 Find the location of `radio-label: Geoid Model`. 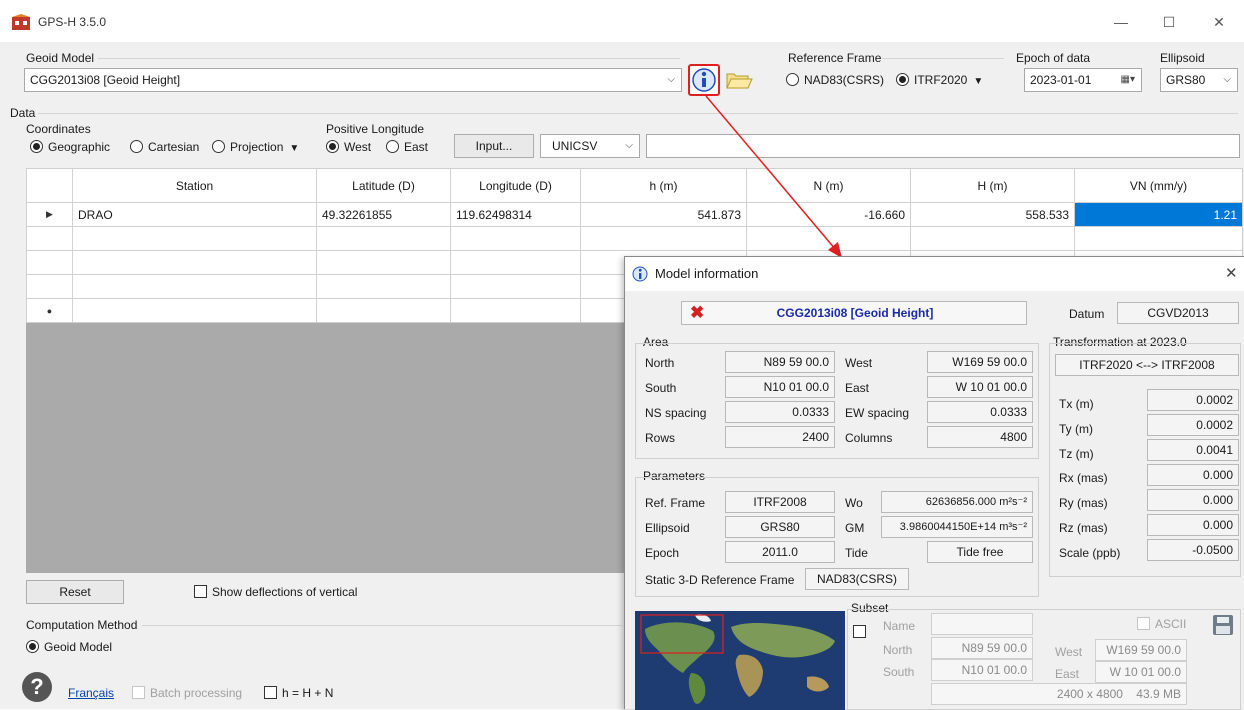

radio-label: Geoid Model is located at coordinates (78, 647).